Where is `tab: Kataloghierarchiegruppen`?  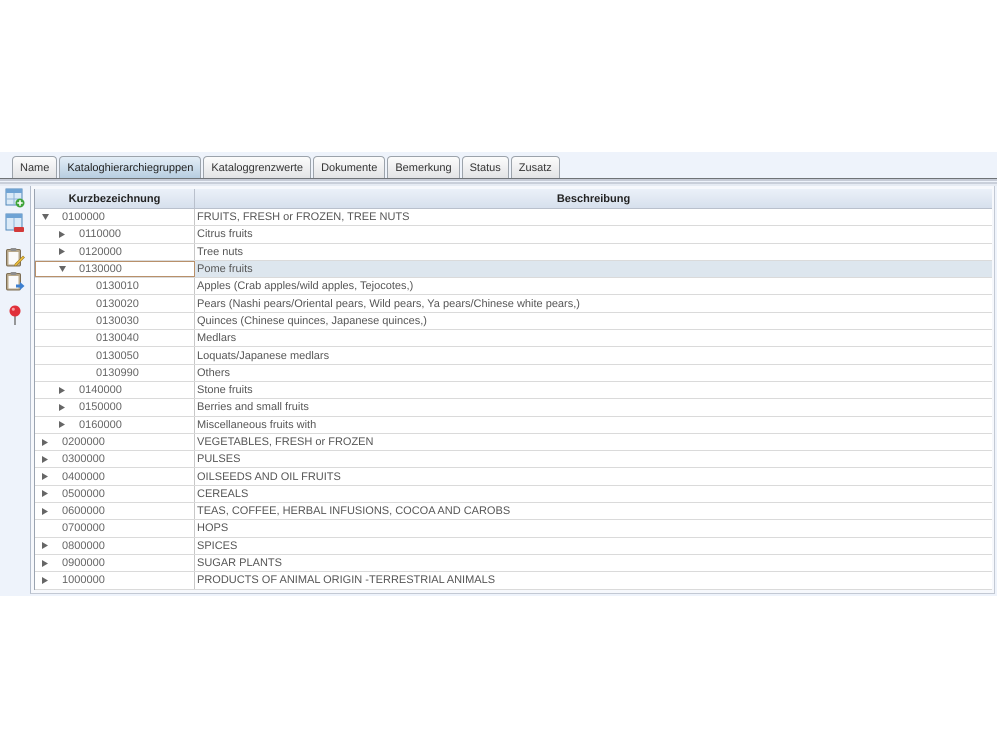 tab: Kataloghierarchiegruppen is located at coordinates (130, 167).